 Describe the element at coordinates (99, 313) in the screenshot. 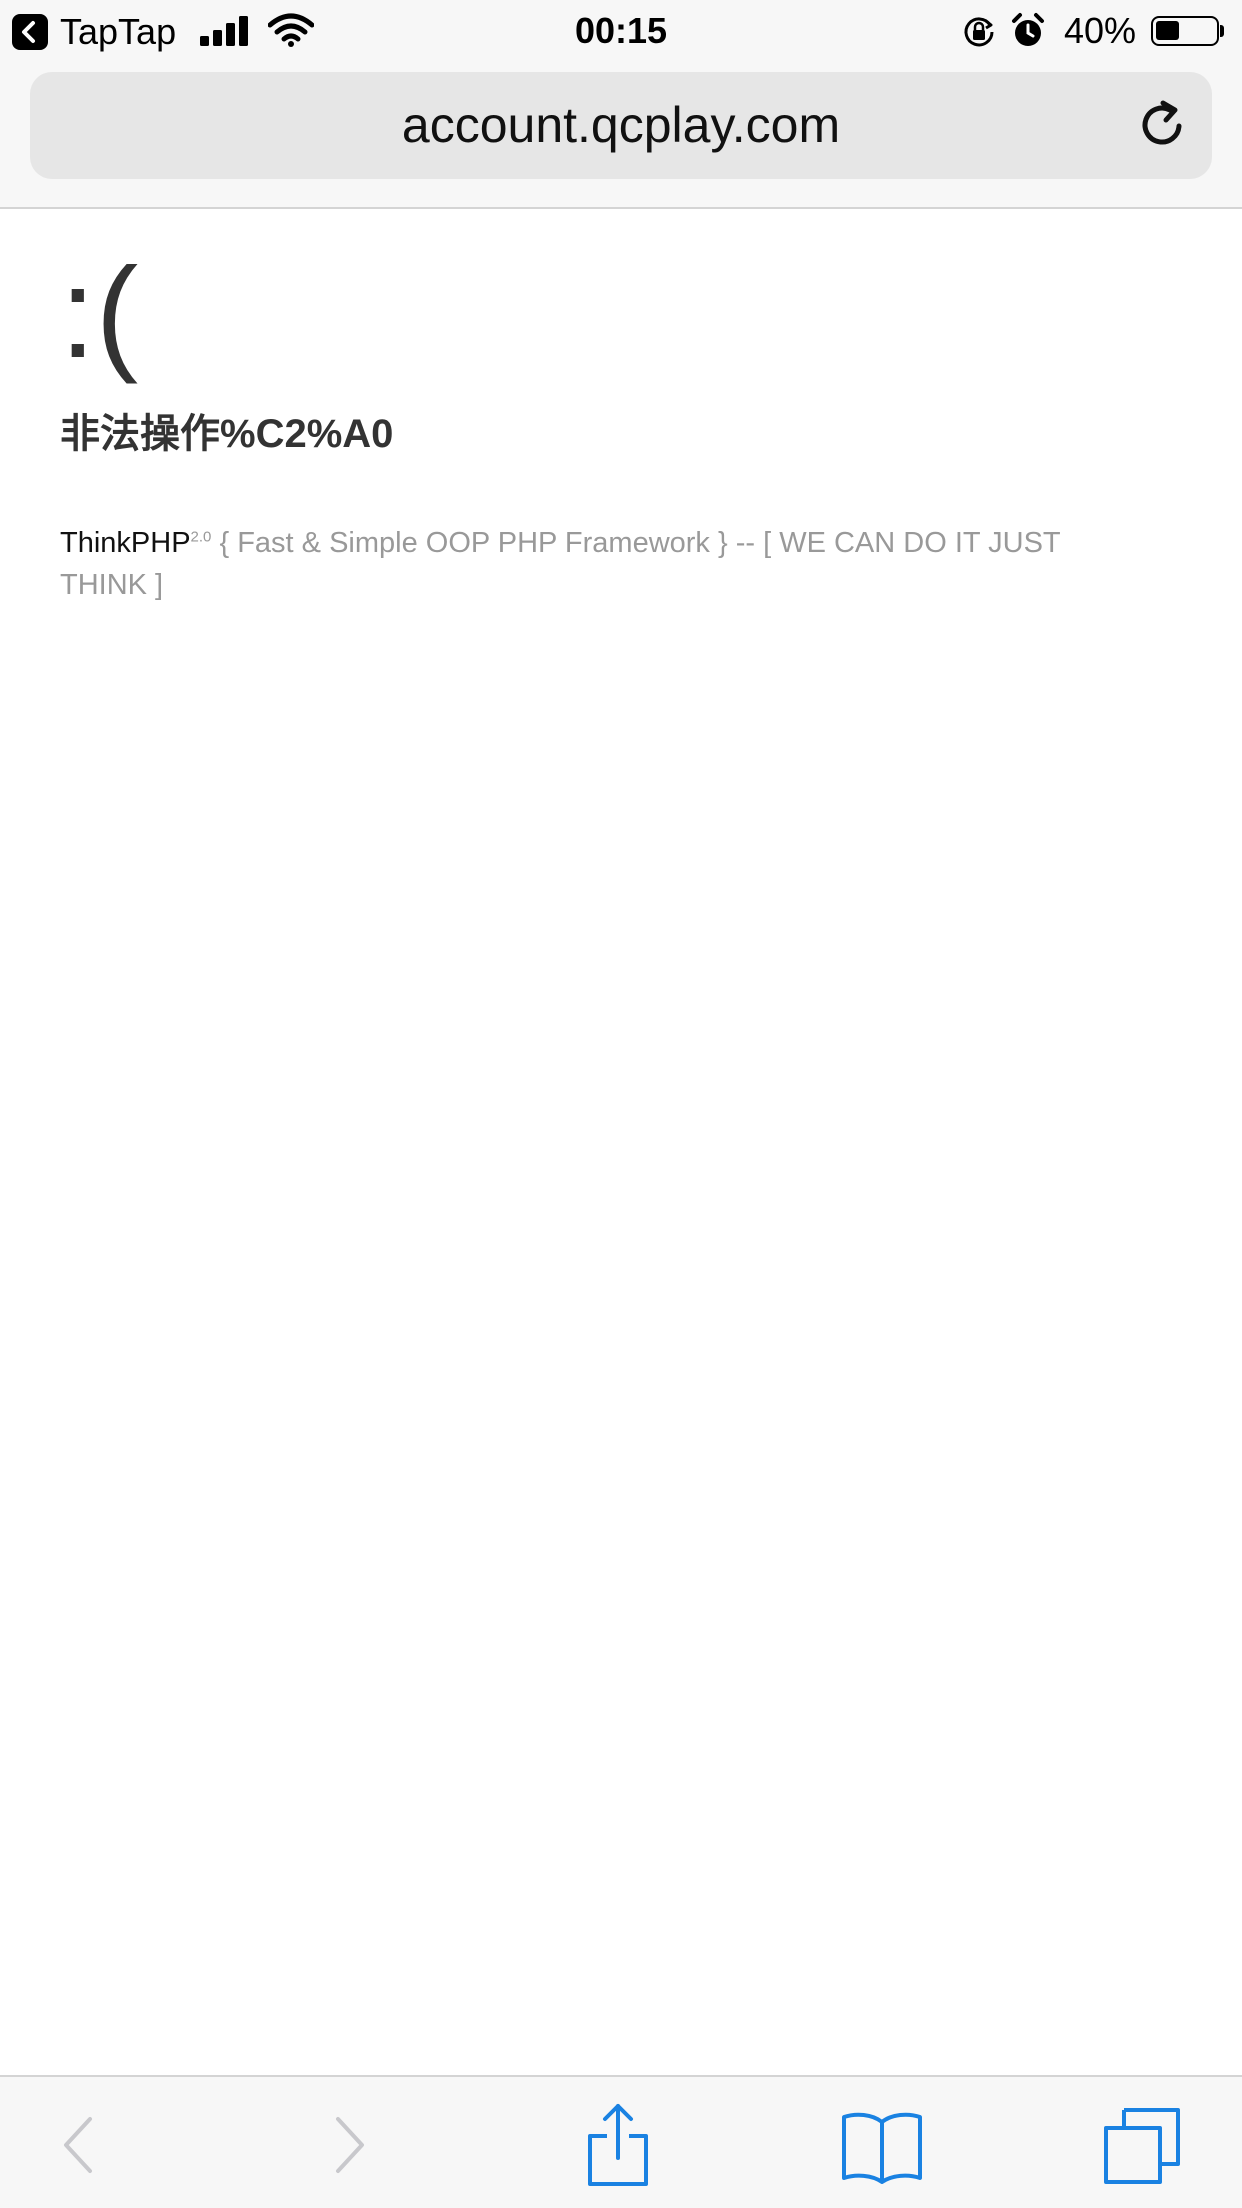

I see `sad-face-emoticon: :(` at that location.